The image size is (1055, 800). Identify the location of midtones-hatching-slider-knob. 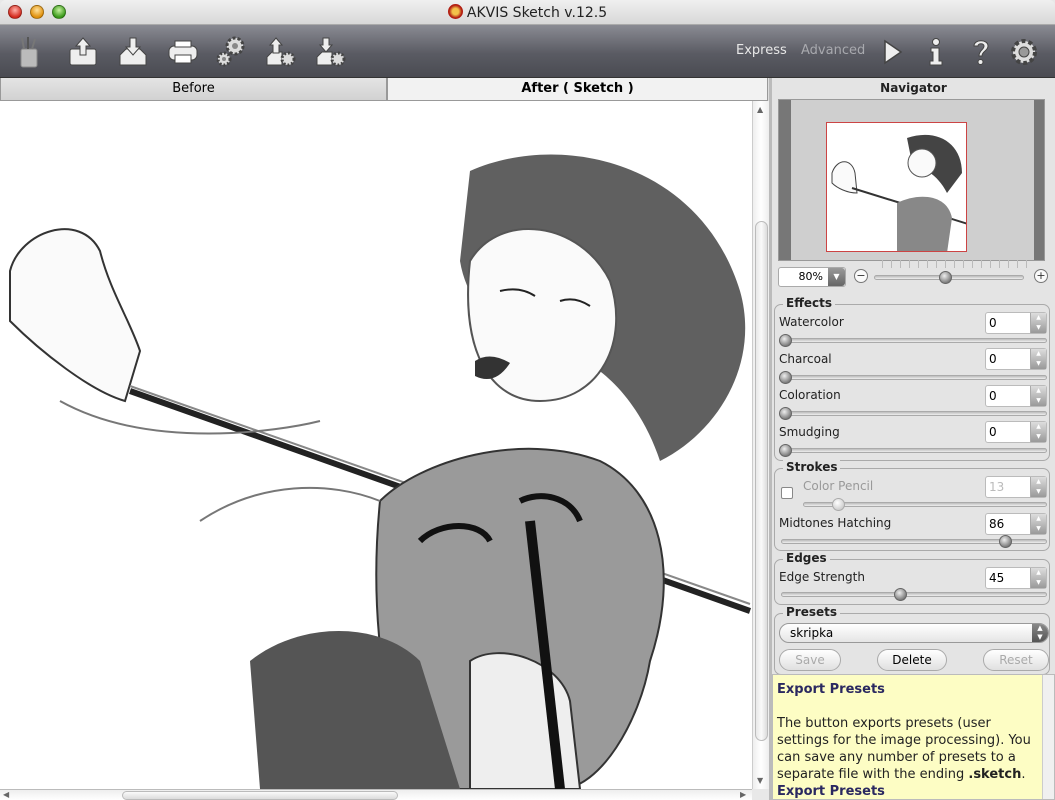
(1005, 541).